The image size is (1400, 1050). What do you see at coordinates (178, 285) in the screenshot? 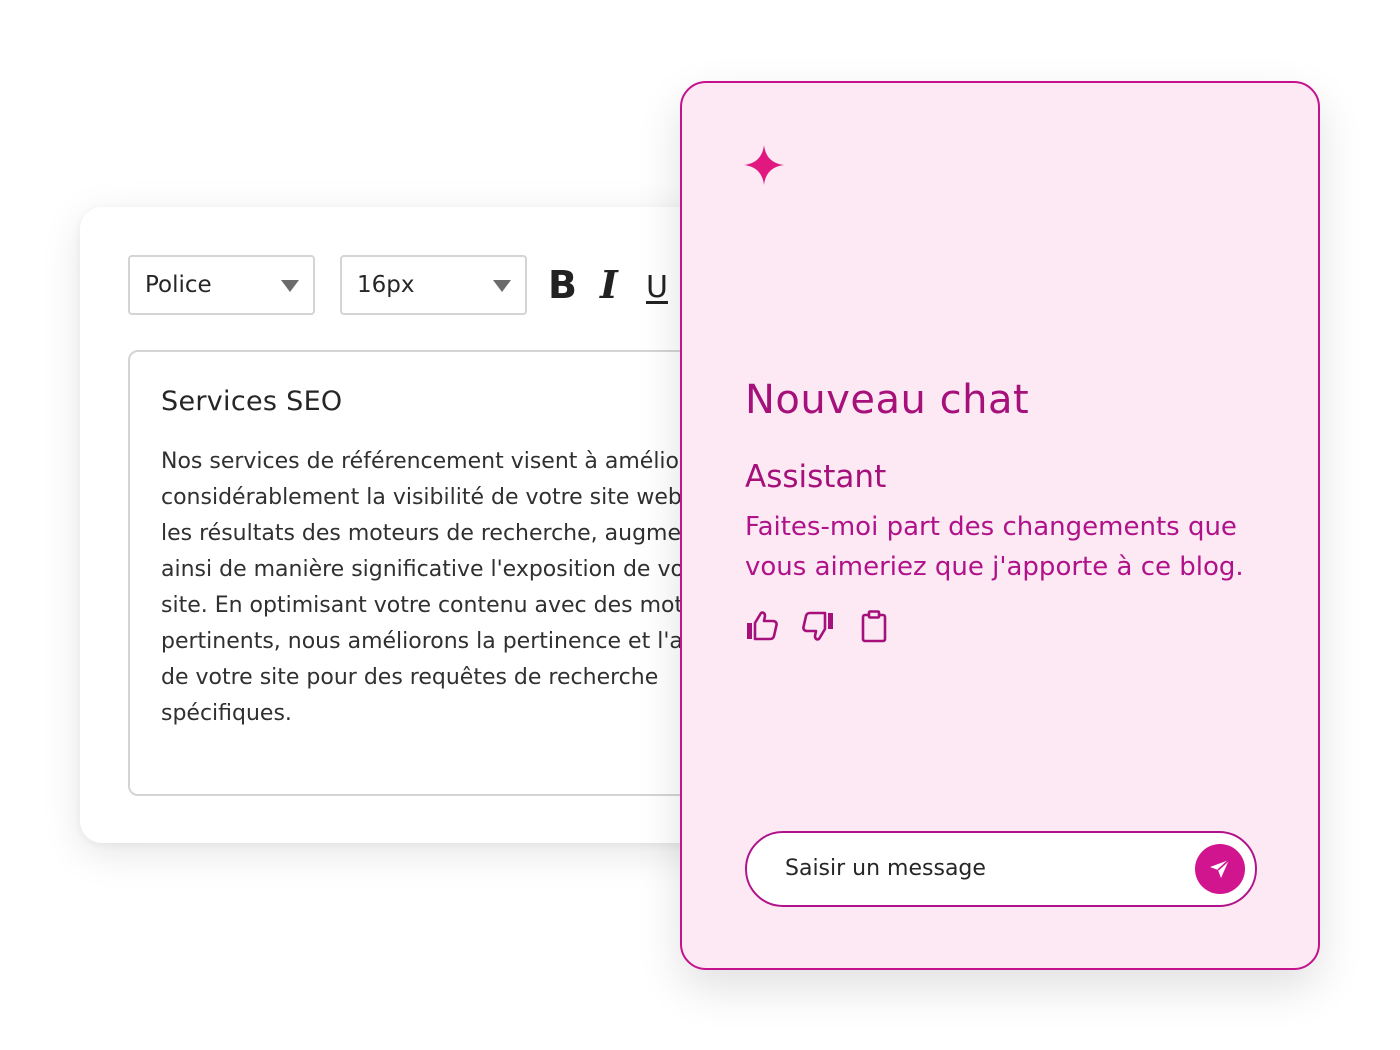
I see `font-family-value: Police` at bounding box center [178, 285].